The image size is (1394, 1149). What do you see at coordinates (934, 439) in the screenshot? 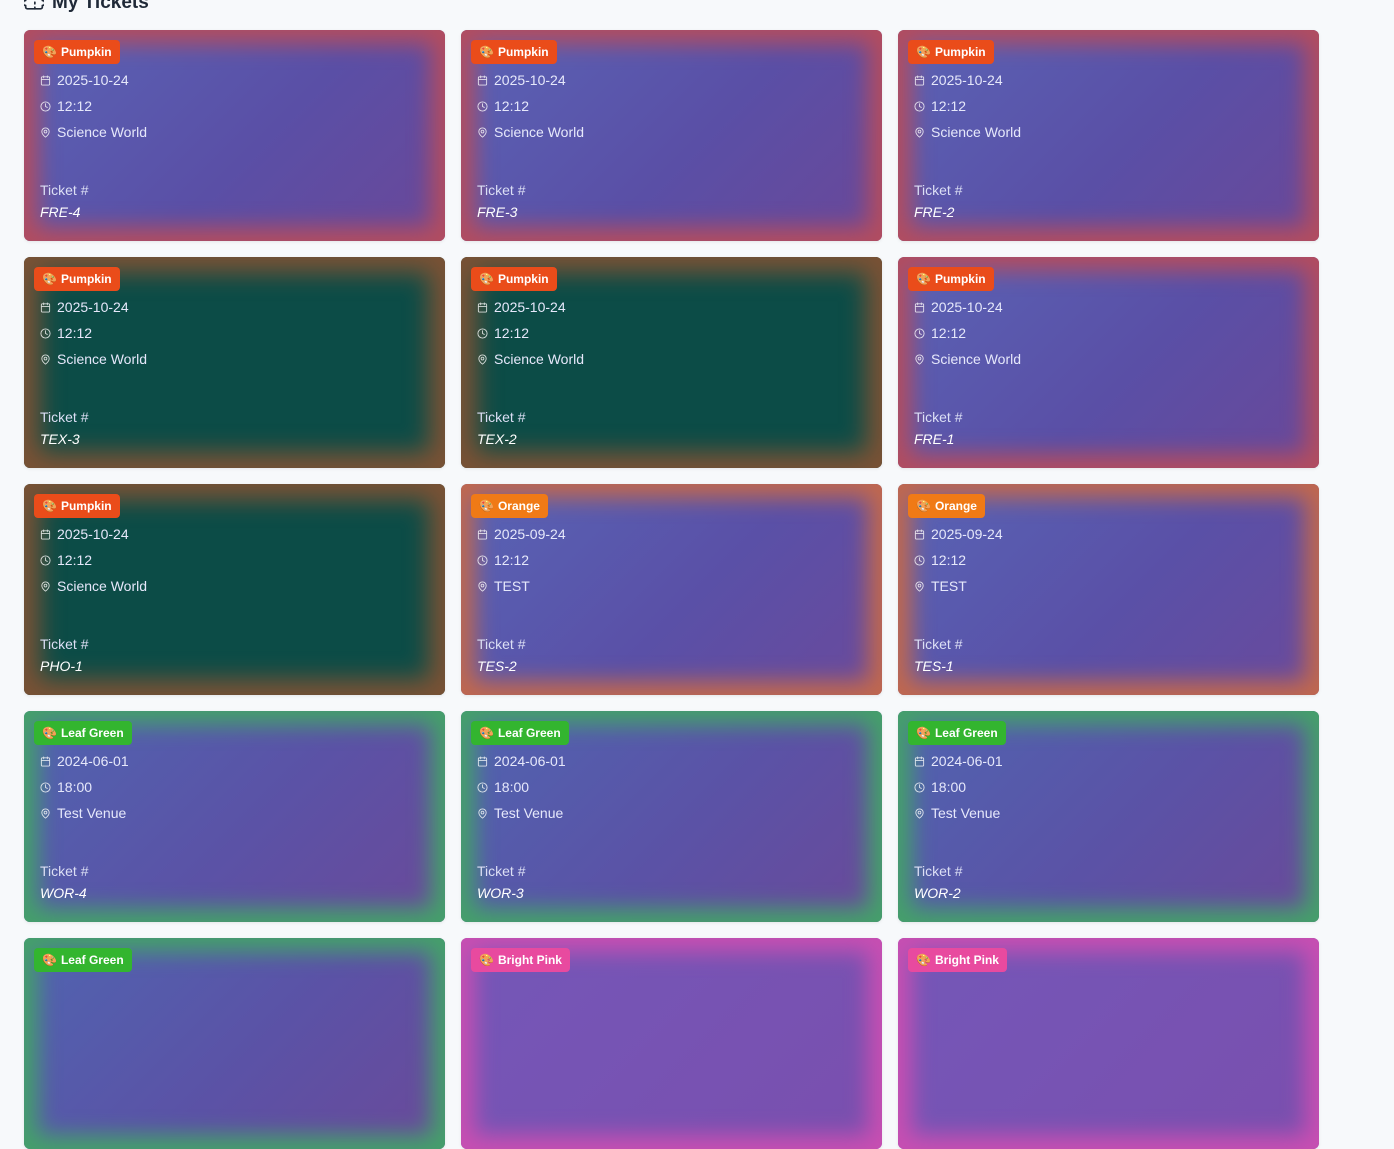
I see `ticket-number: FRE-1` at bounding box center [934, 439].